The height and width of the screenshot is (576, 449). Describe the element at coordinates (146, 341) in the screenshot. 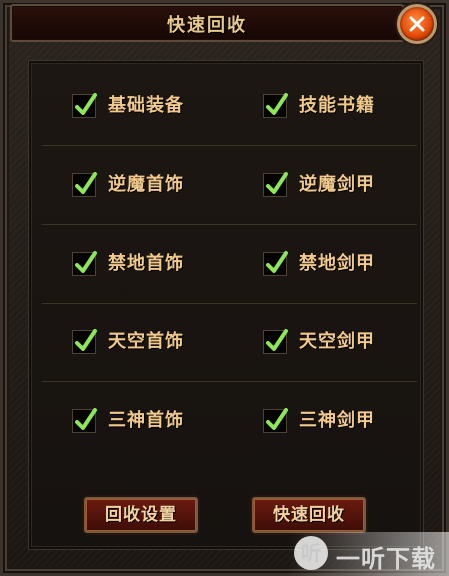

I see `option-label: 天空首饰` at that location.